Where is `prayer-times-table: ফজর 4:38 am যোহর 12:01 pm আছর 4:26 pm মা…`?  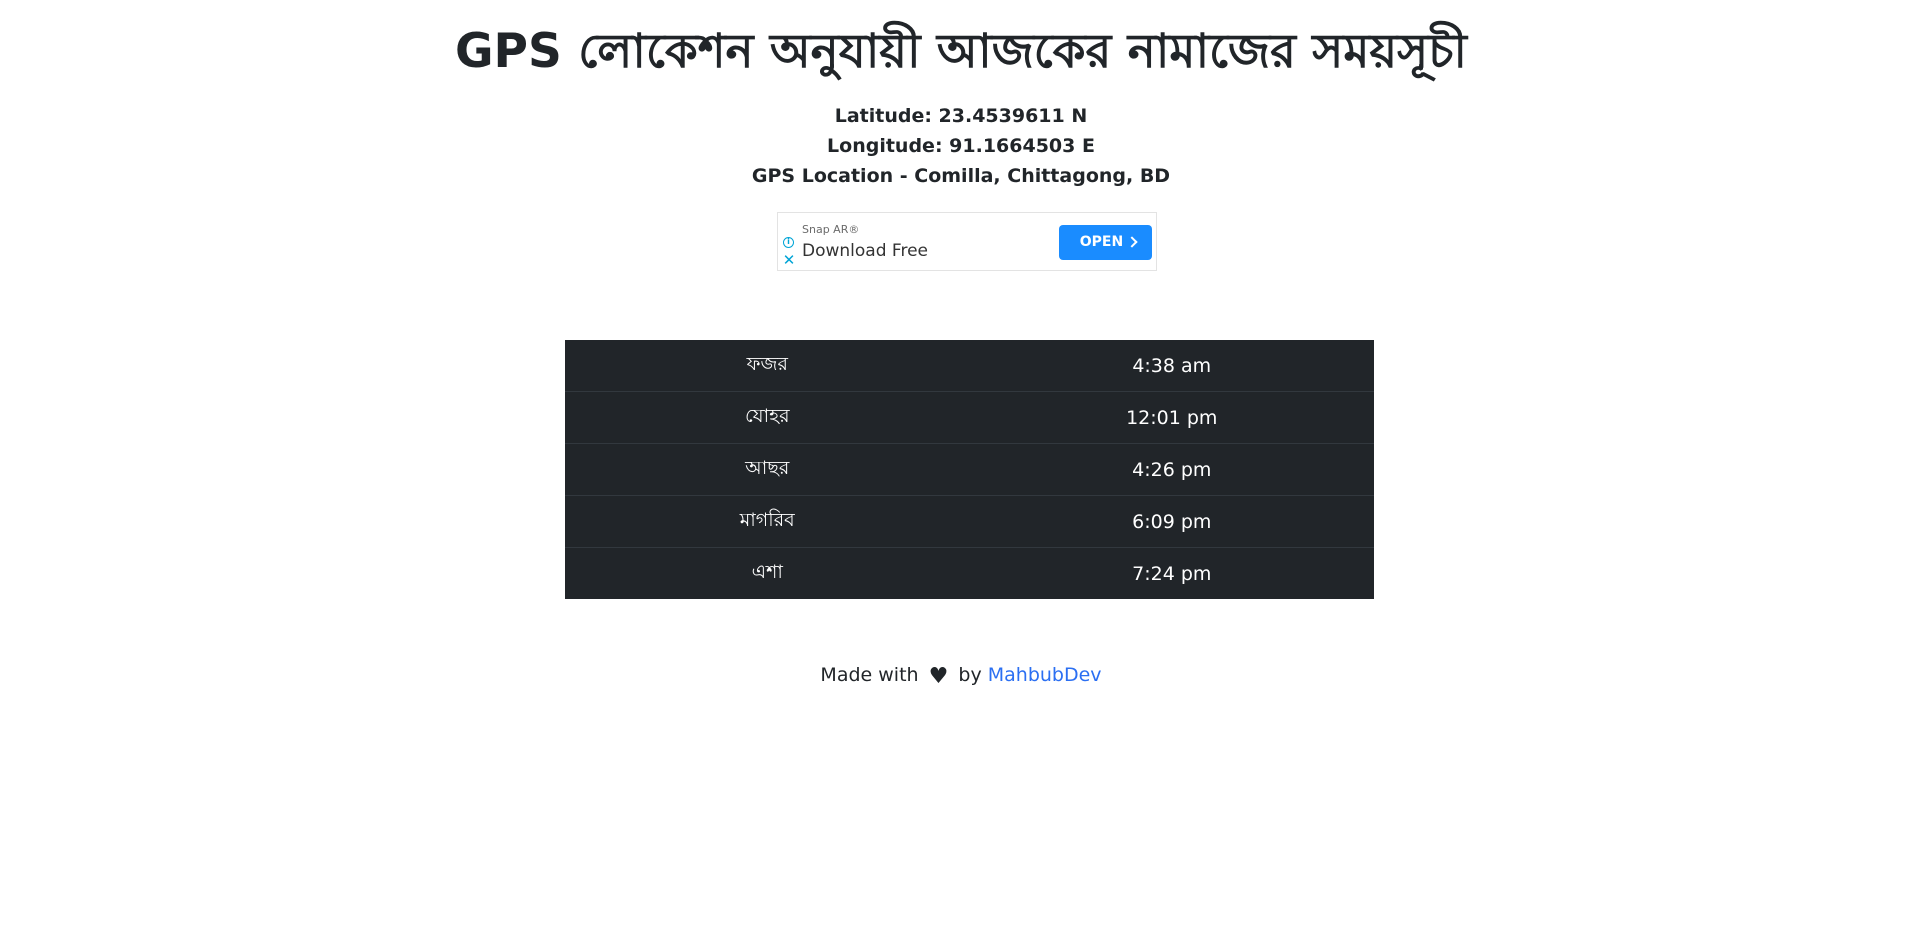 prayer-times-table: ফজর 4:38 am যোহর 12:01 pm আছর 4:26 pm মা… is located at coordinates (969, 469).